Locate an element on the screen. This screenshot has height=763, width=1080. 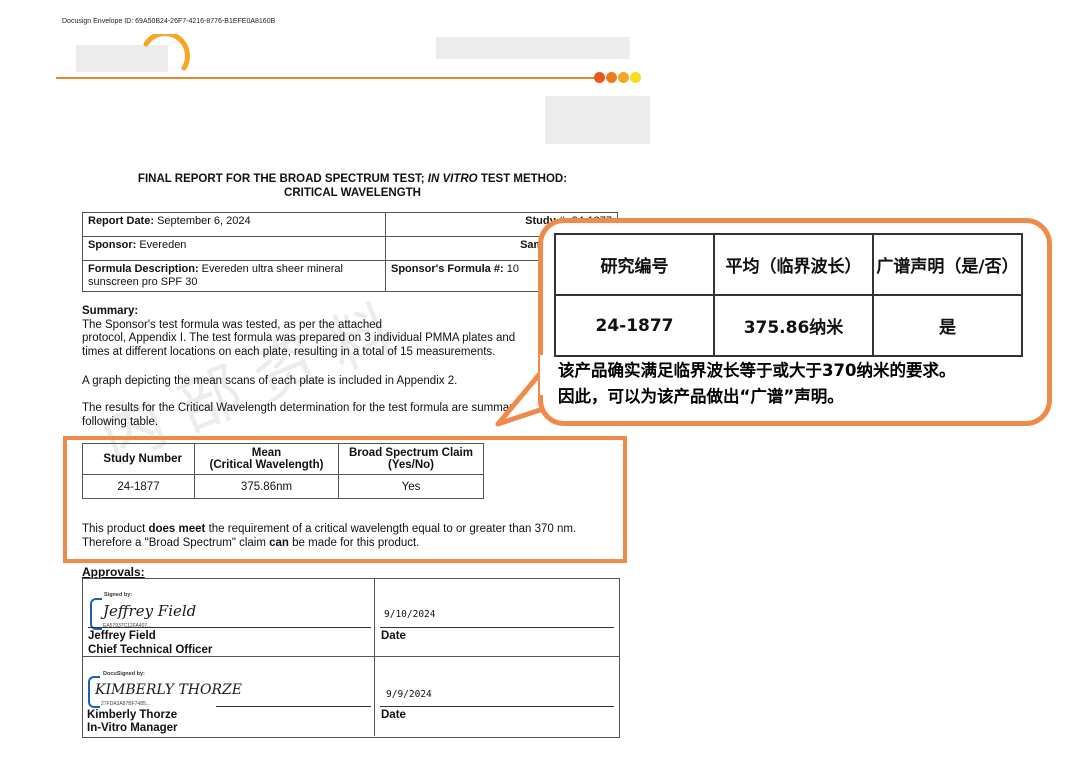
col-study-number: Study Number is located at coordinates (138, 459).